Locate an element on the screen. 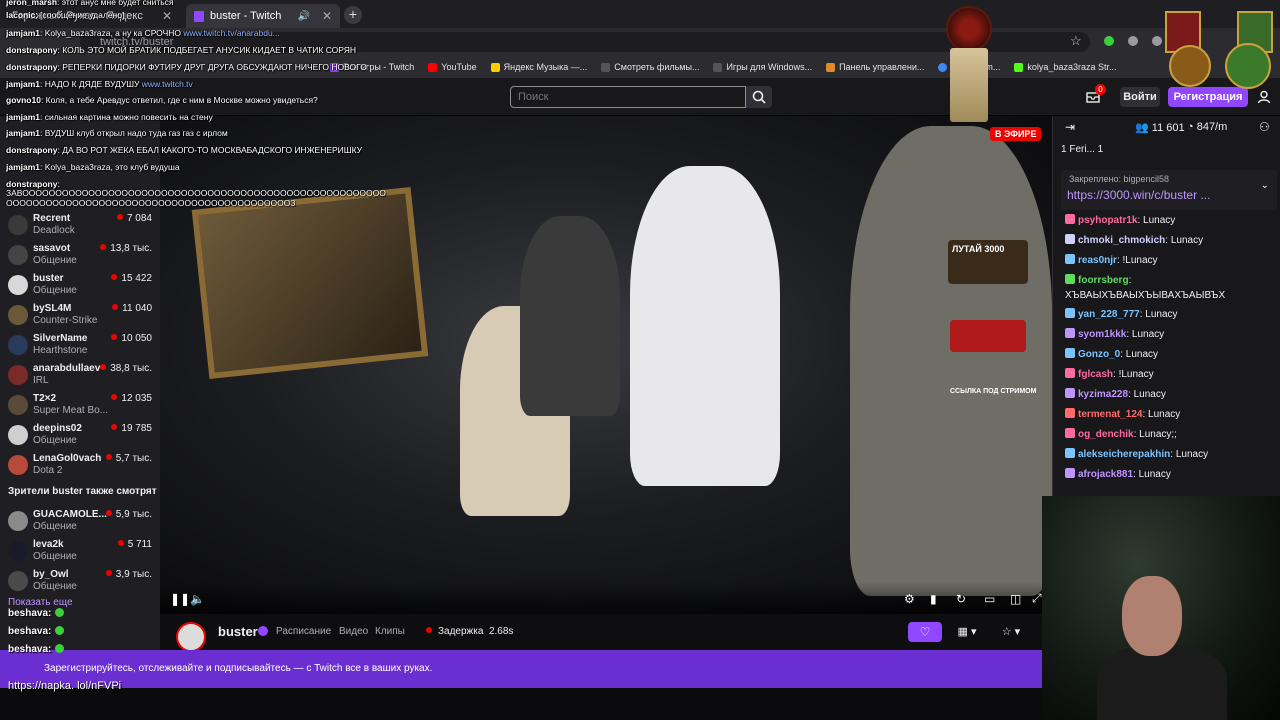 The image size is (1280, 720). login-button: Войти is located at coordinates (1140, 97).